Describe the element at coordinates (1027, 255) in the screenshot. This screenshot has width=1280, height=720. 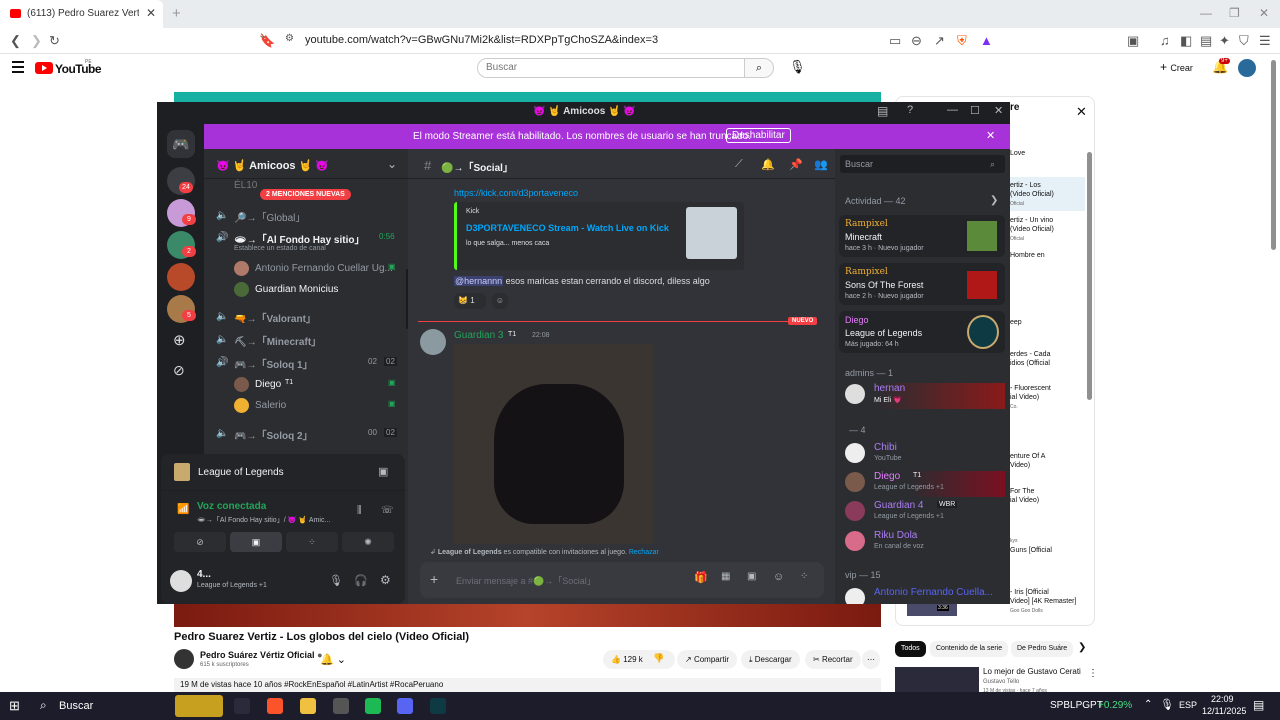
I see `playlist-item: Hombre en` at that location.